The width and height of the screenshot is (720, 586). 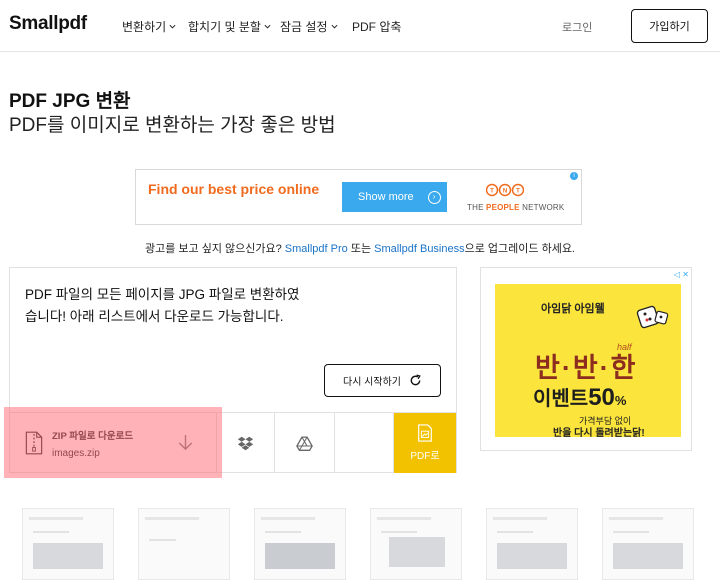 I want to click on google-drive-icon, so click(x=304, y=443).